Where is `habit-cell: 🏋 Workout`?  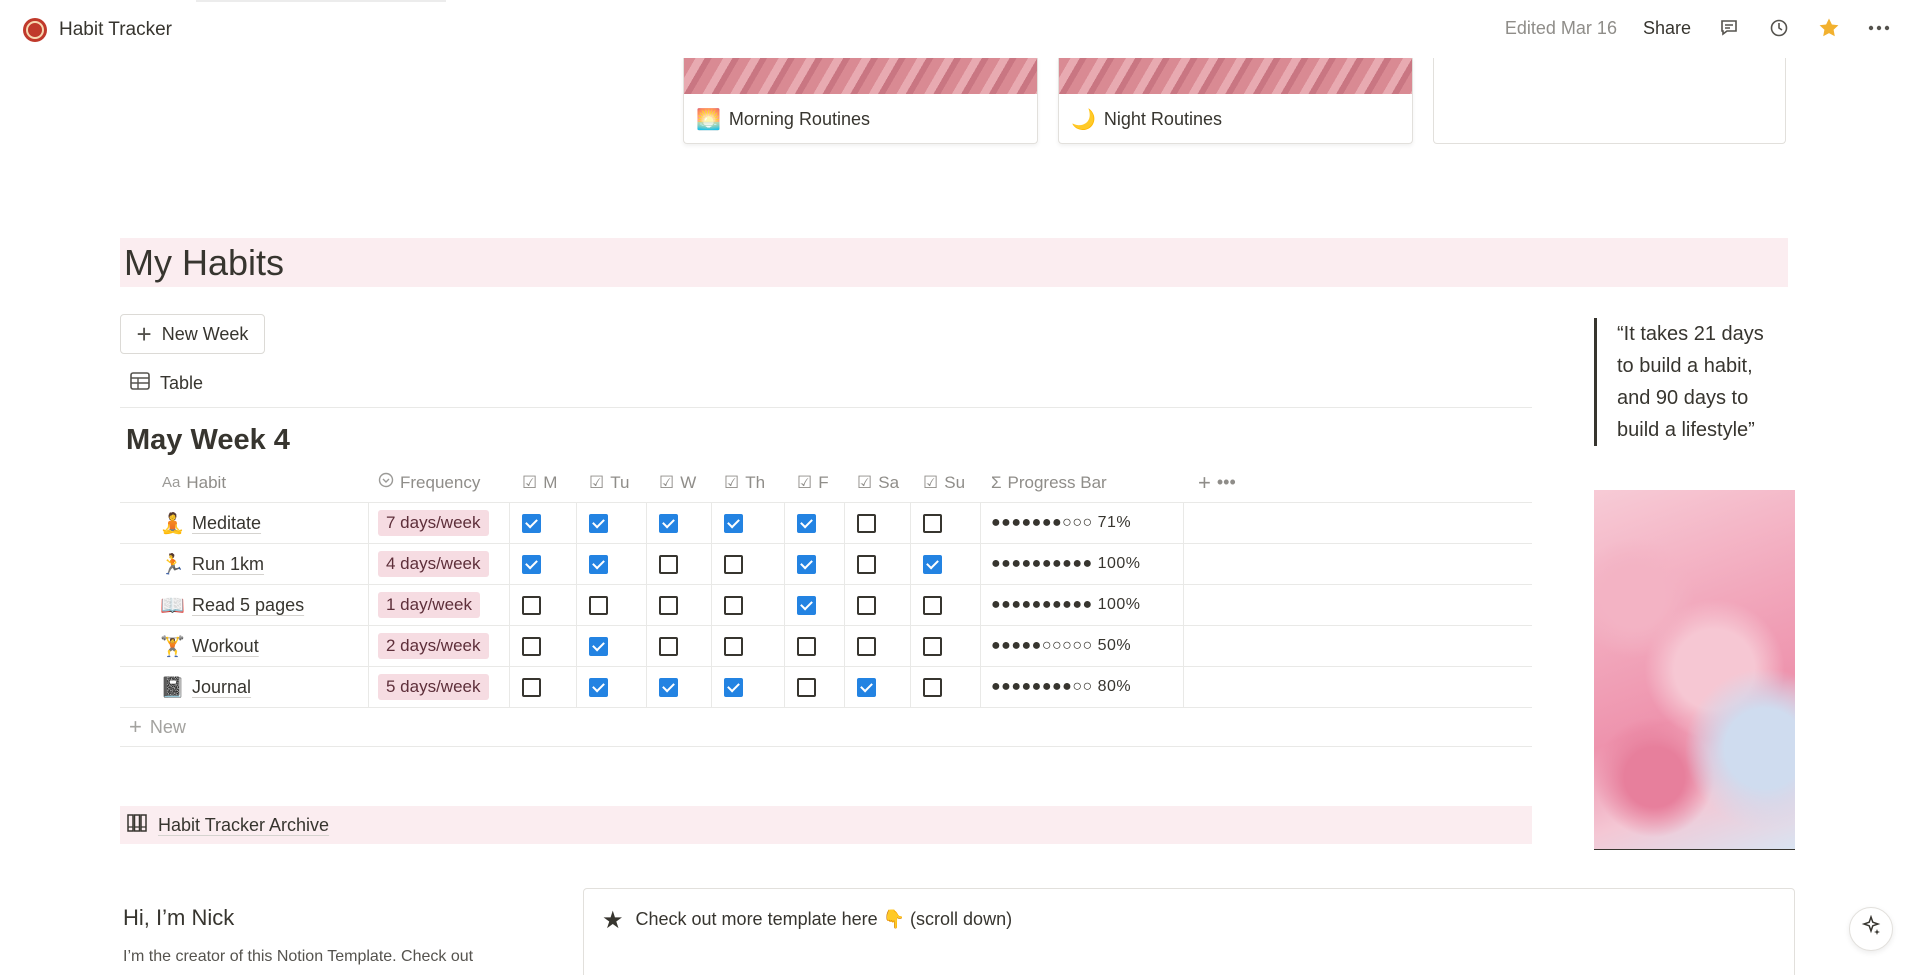 habit-cell: 🏋 Workout is located at coordinates (244, 646).